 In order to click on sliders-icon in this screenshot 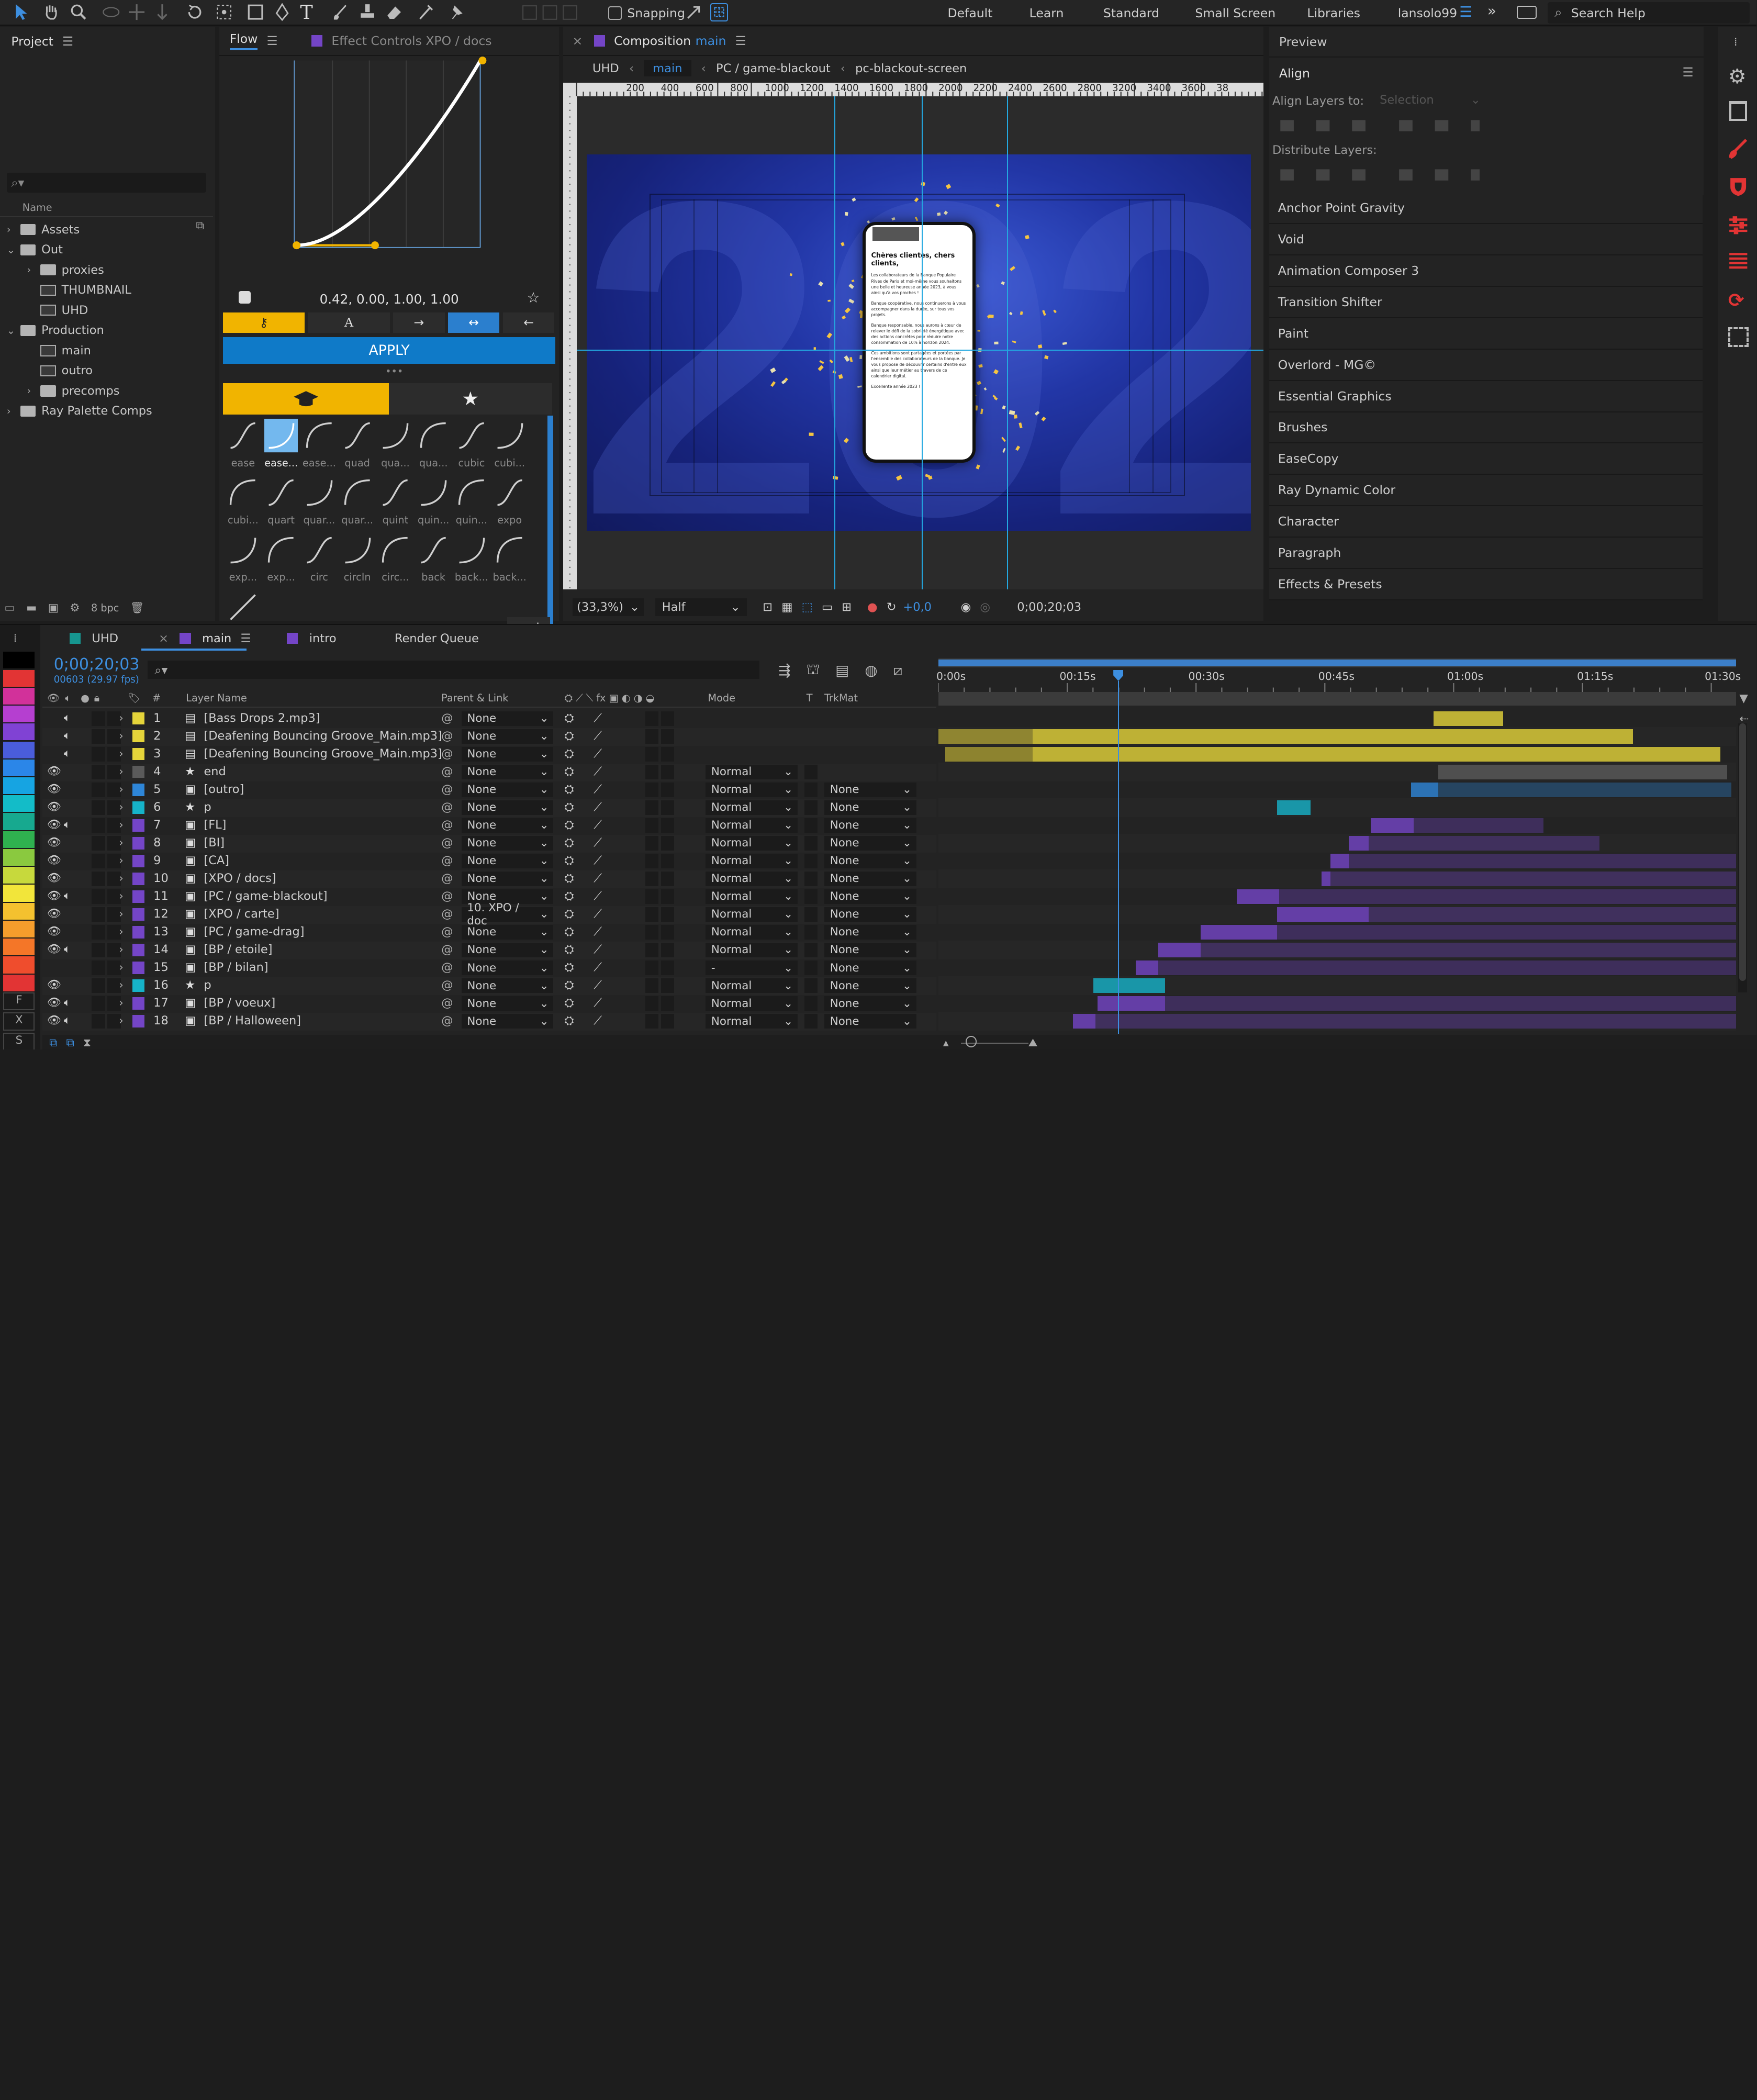, I will do `click(1738, 227)`.